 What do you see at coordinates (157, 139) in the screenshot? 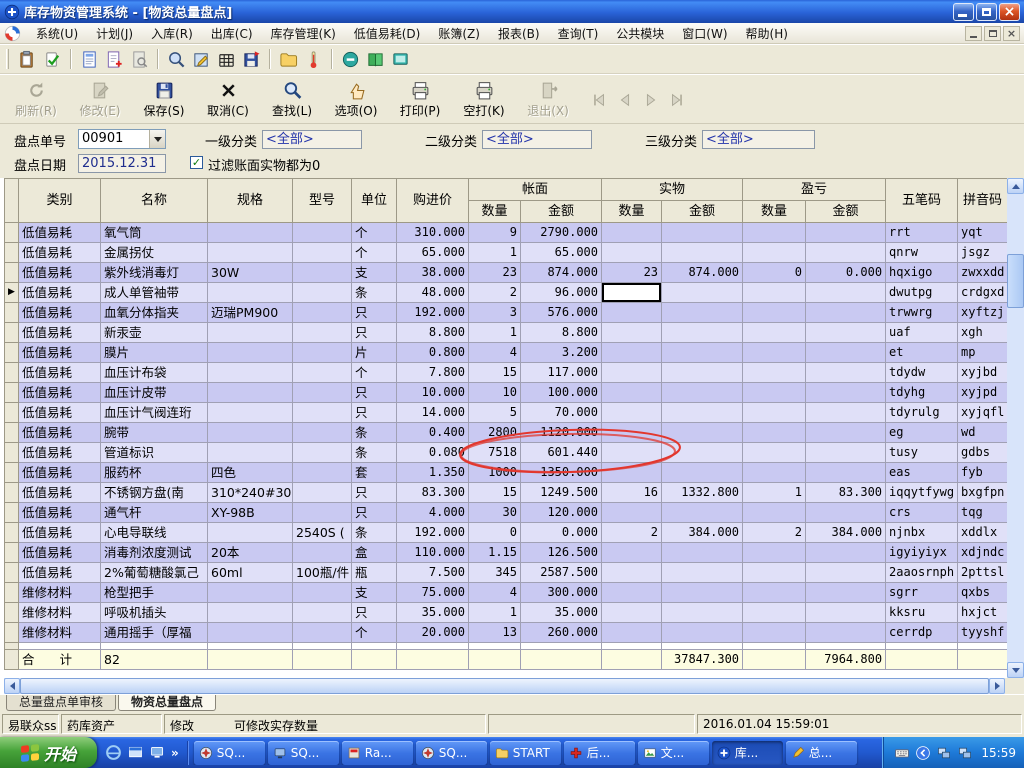
I see `combo-dropdown-icon` at bounding box center [157, 139].